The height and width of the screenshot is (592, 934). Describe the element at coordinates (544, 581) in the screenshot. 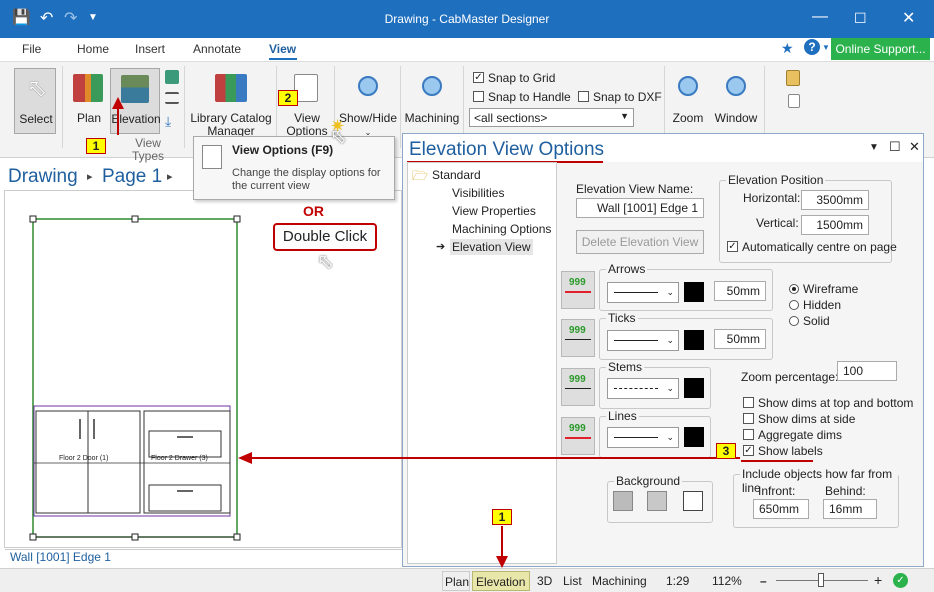

I see `status-3d-tab: 3D` at that location.